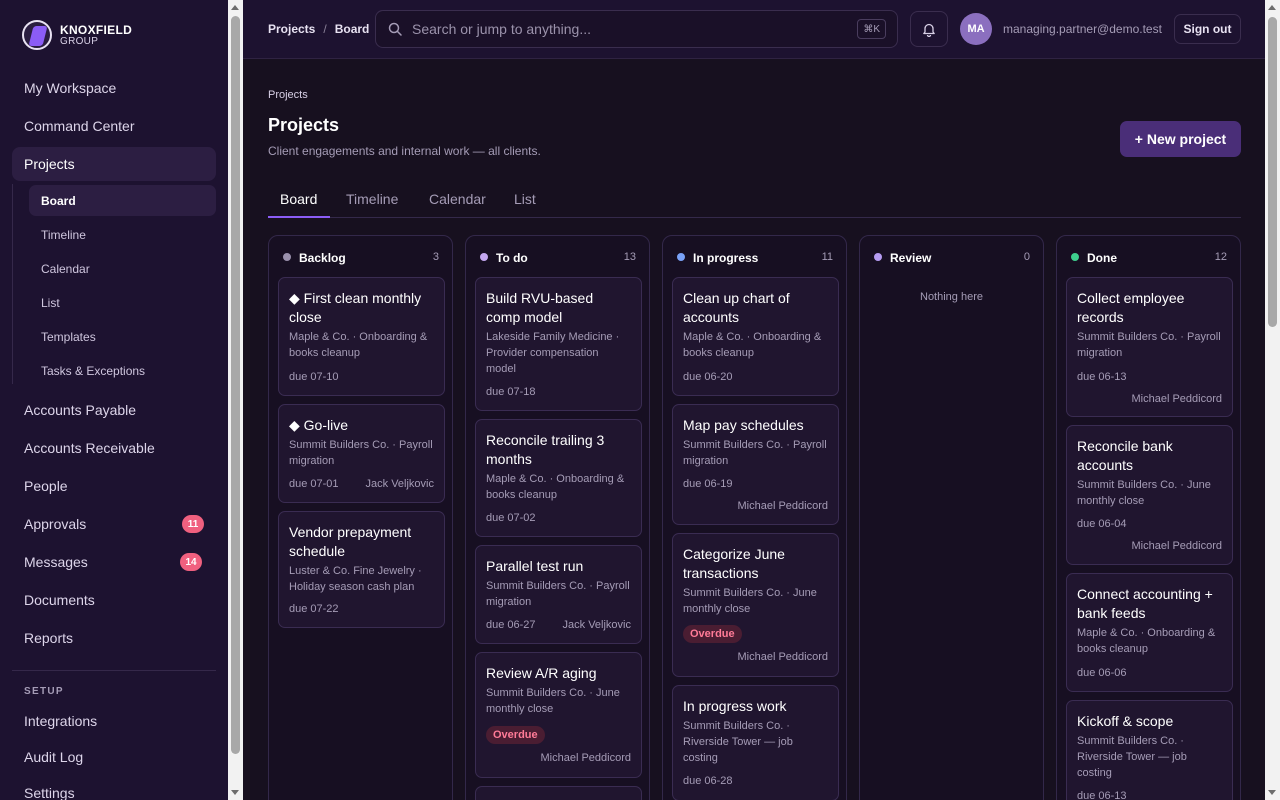 The height and width of the screenshot is (800, 1280). I want to click on sign-out-button: Sign out, so click(1207, 29).